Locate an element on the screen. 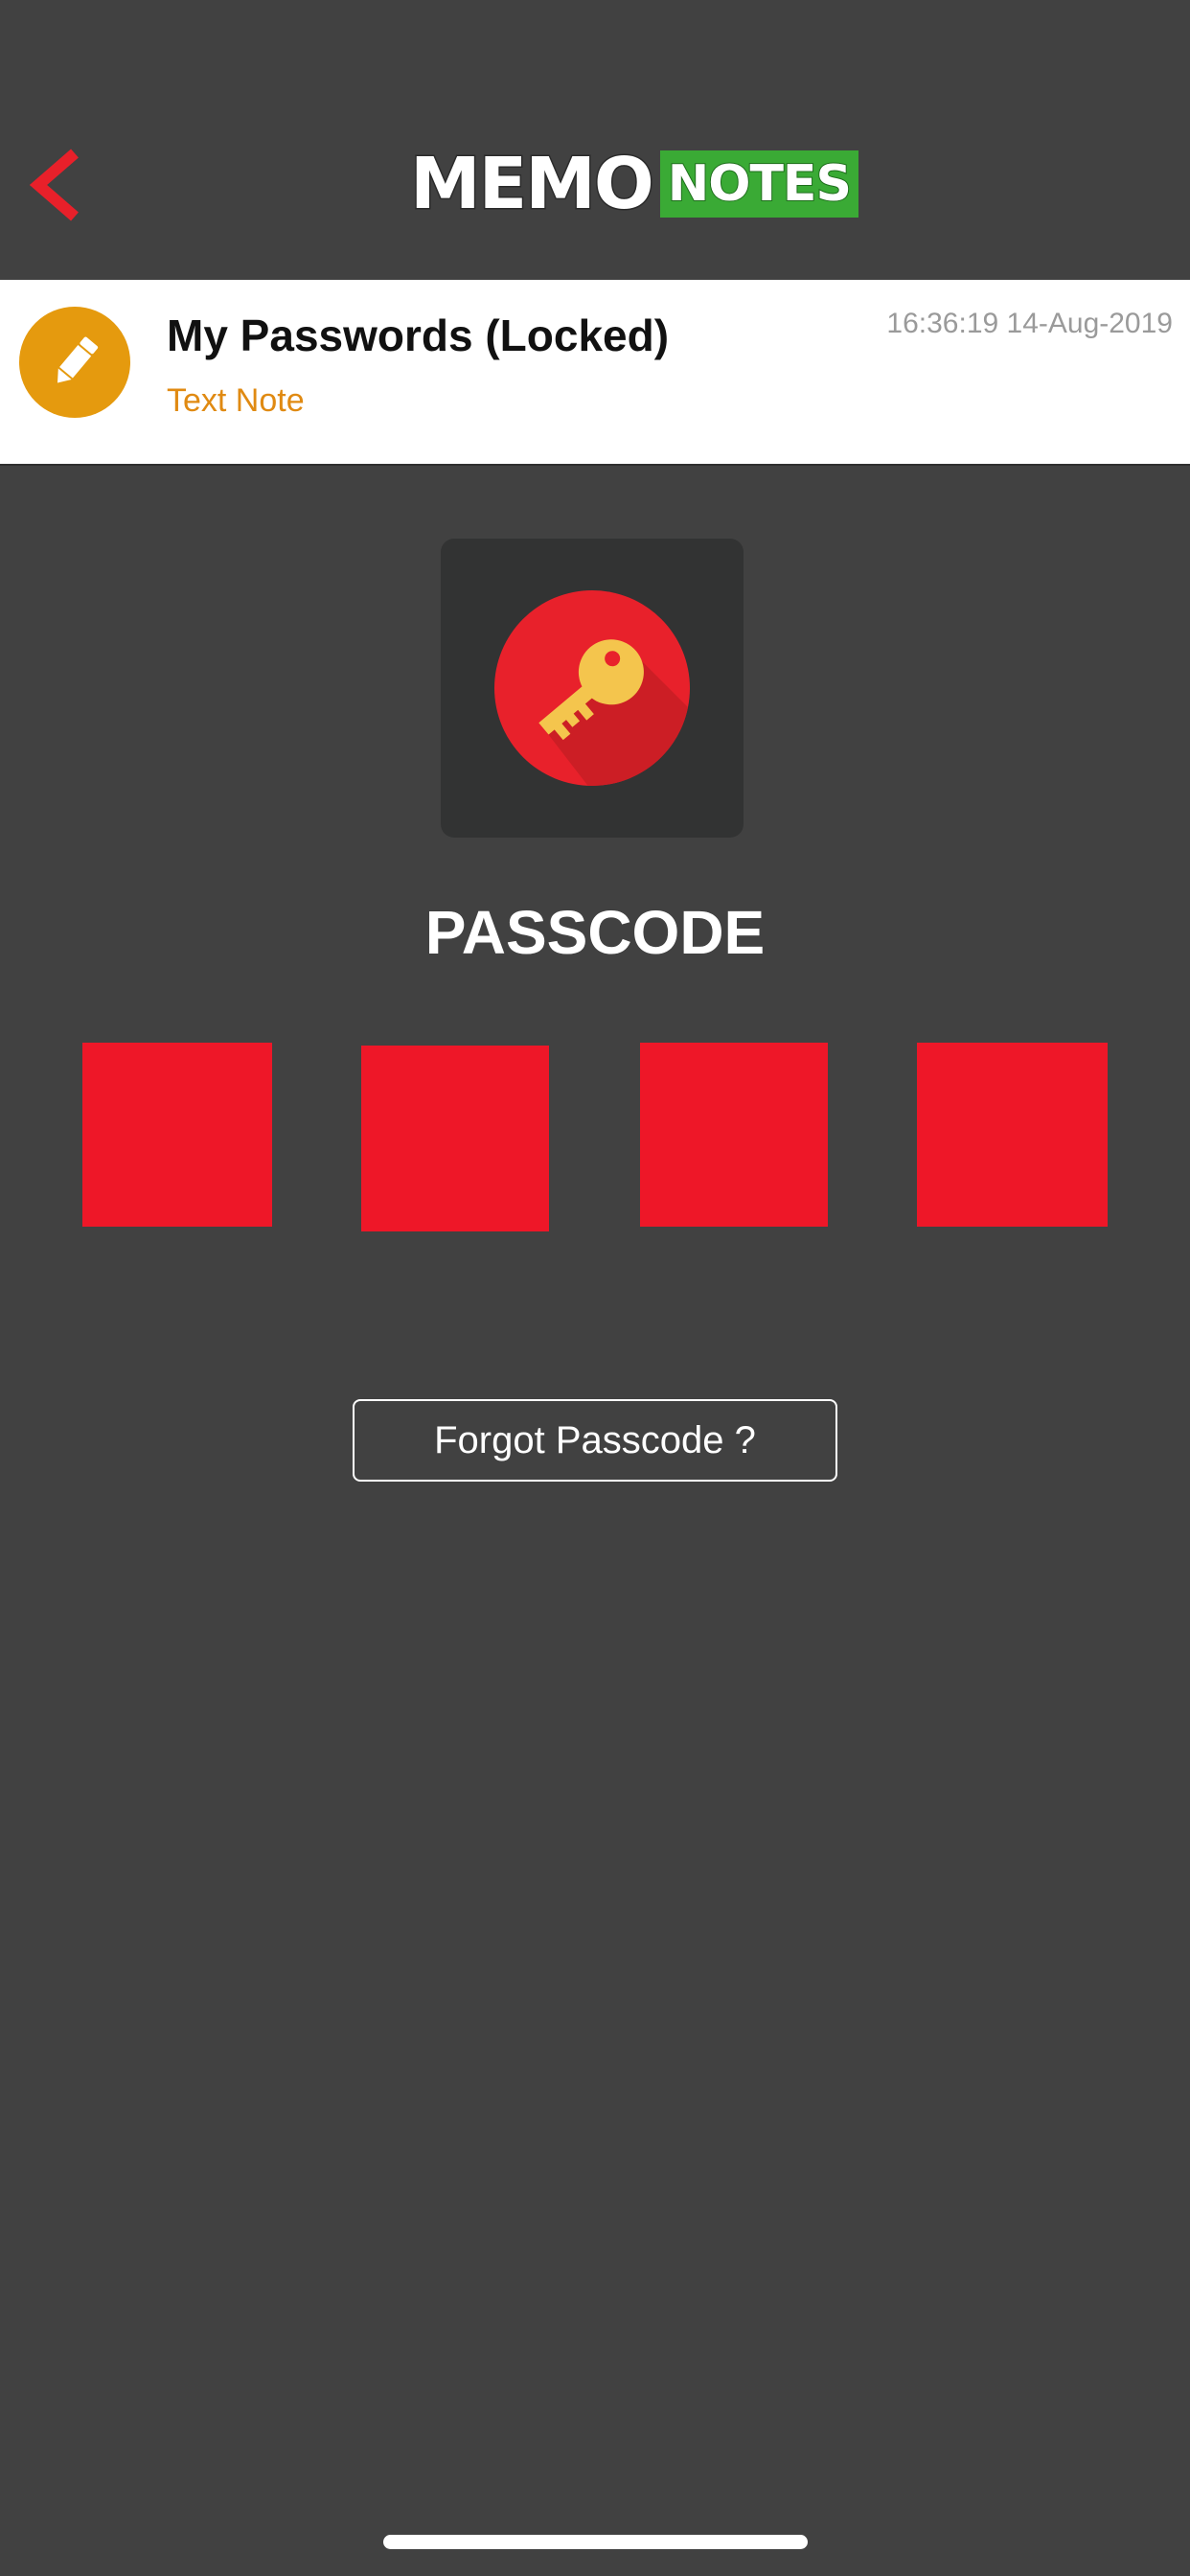  note-type-avatar is located at coordinates (74, 362).